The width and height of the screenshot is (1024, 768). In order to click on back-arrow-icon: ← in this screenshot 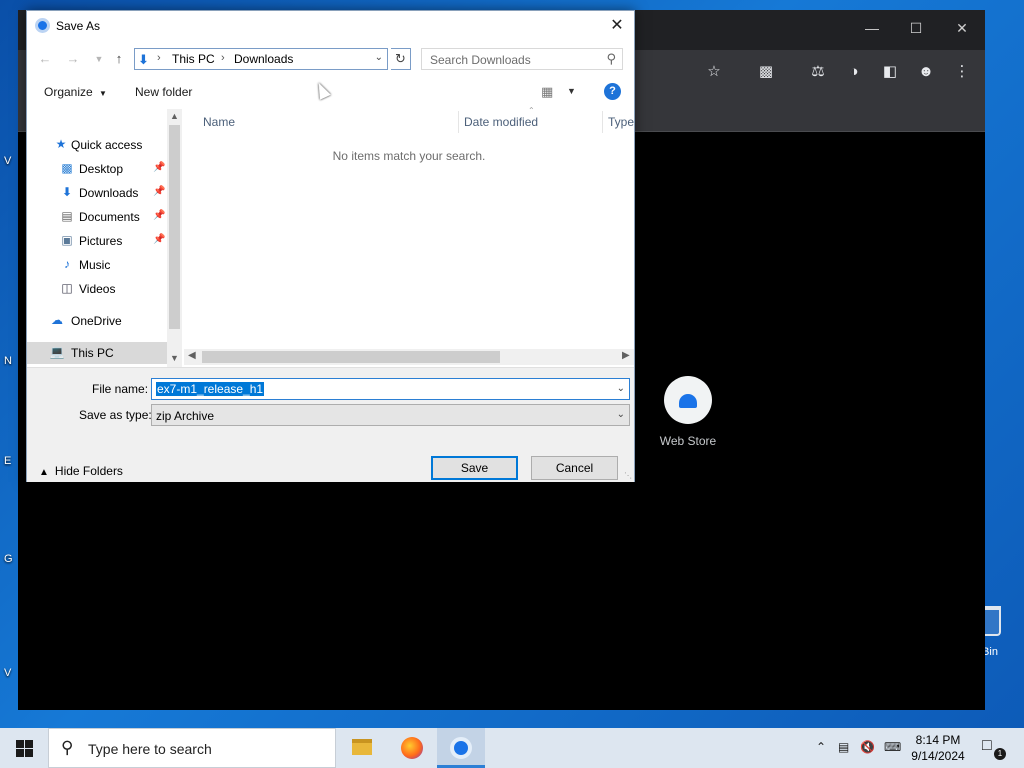, I will do `click(45, 59)`.